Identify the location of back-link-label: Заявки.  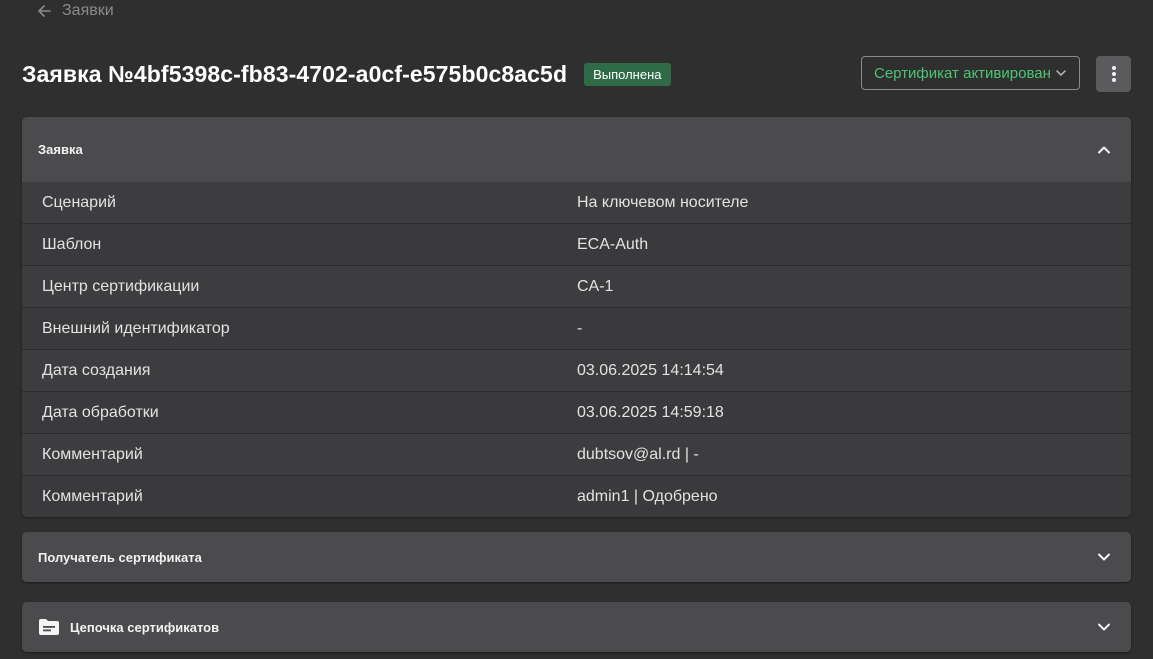
(88, 10).